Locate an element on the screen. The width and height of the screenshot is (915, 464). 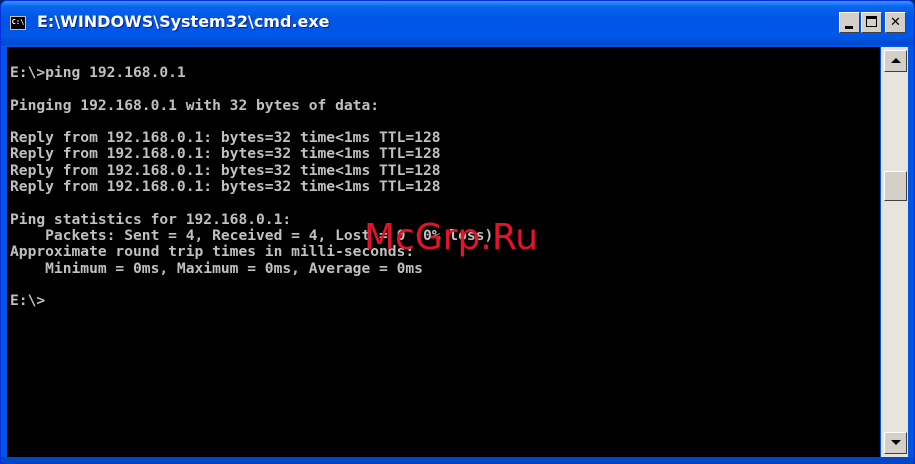
window-bottom-border is located at coordinates (457, 460).